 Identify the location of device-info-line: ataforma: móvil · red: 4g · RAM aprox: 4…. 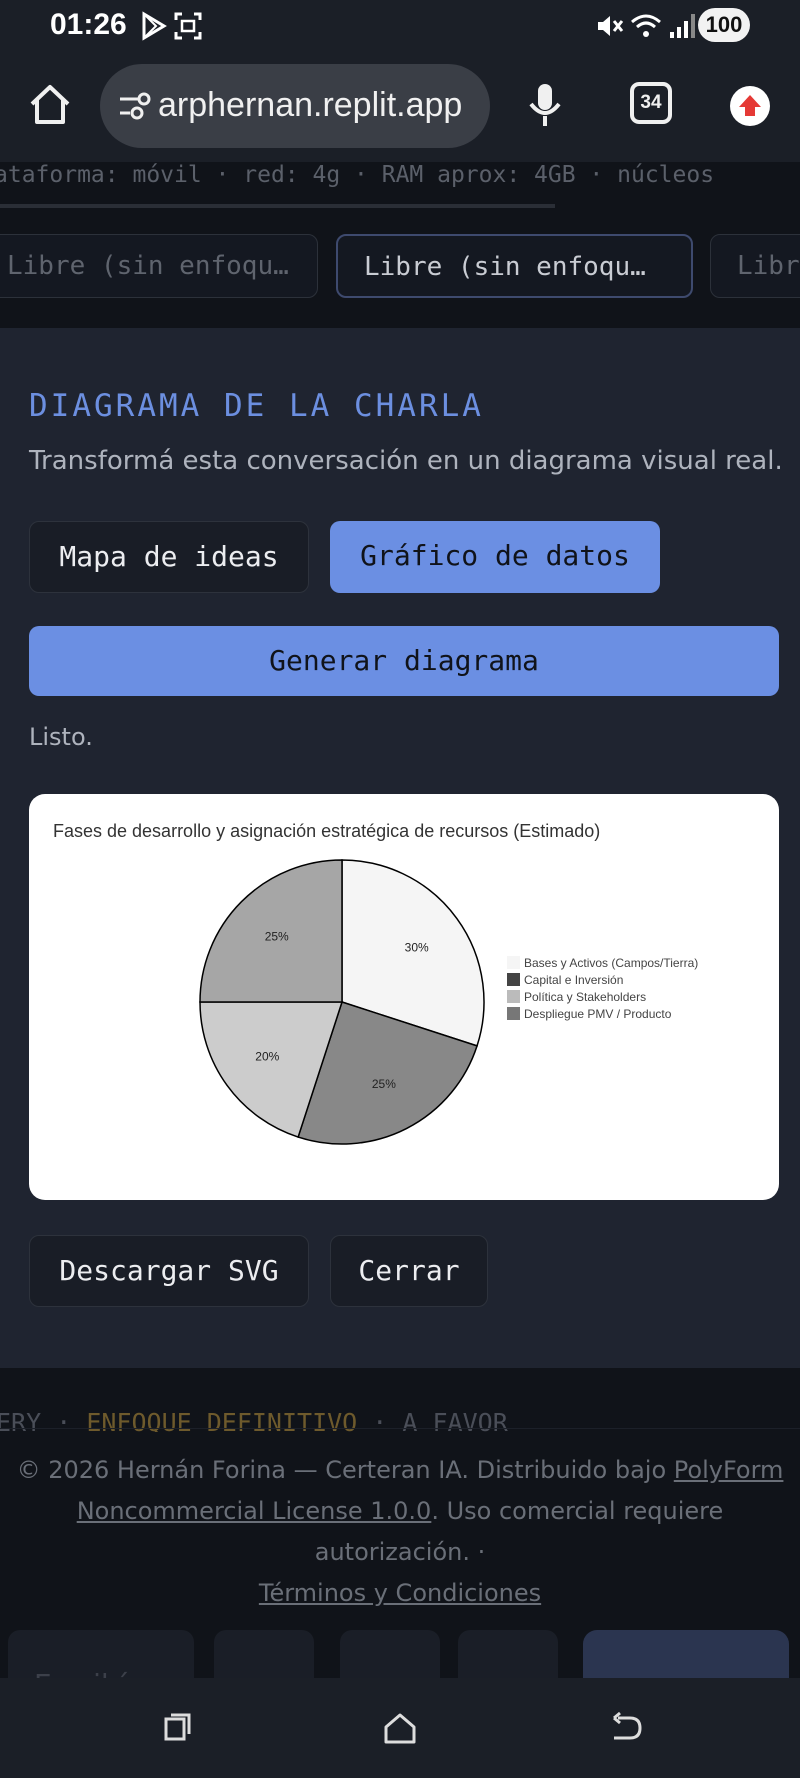
(357, 175).